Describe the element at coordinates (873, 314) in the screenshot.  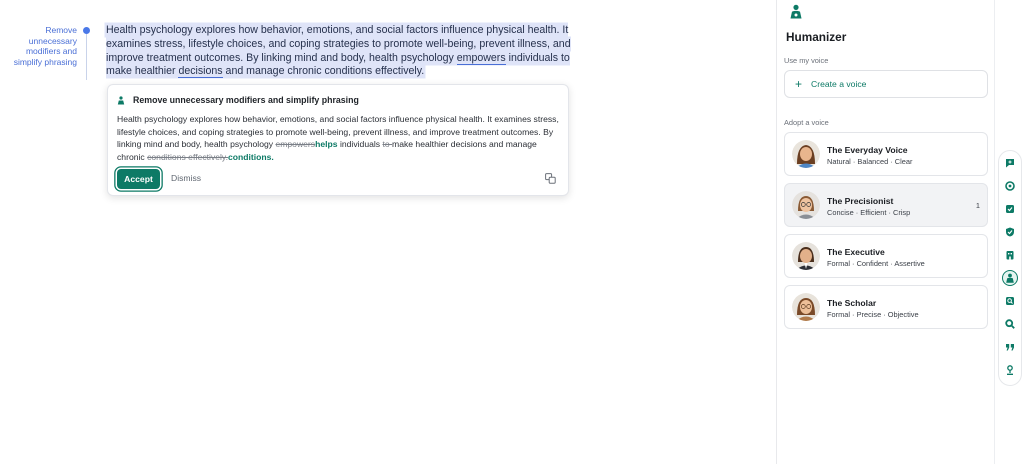
I see `voice-tags: Formal · Precise · Objective` at that location.